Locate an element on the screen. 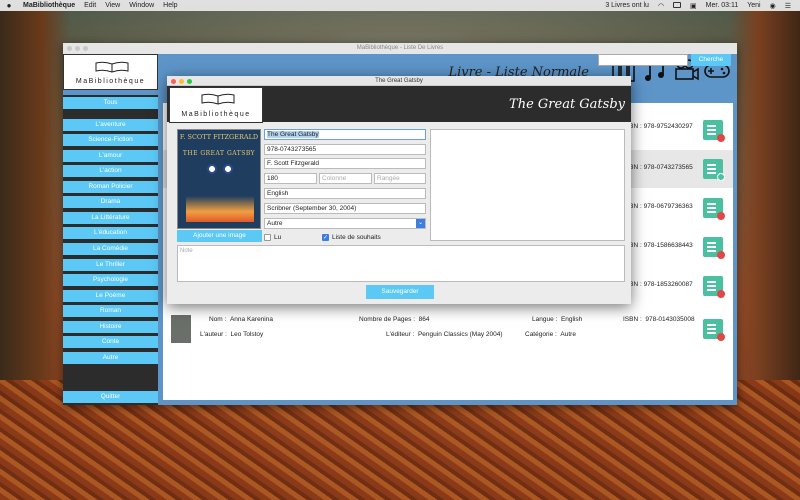 The height and width of the screenshot is (500, 800). cover-city-art is located at coordinates (220, 209).